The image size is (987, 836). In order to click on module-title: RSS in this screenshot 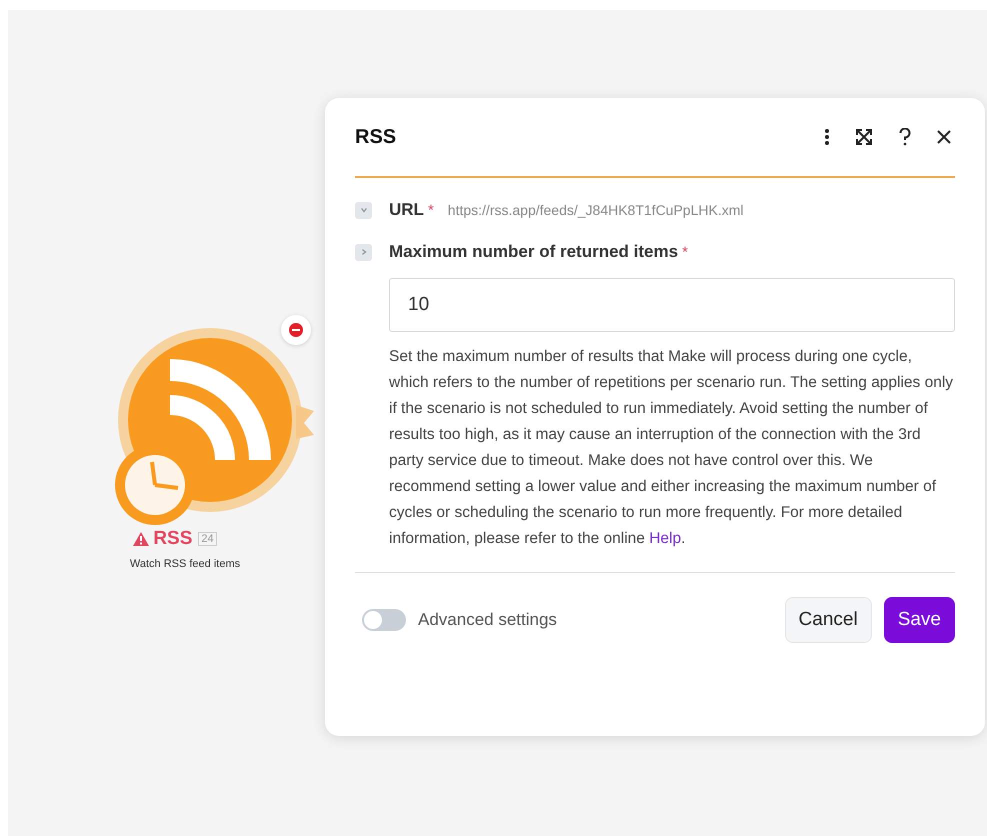, I will do `click(172, 539)`.